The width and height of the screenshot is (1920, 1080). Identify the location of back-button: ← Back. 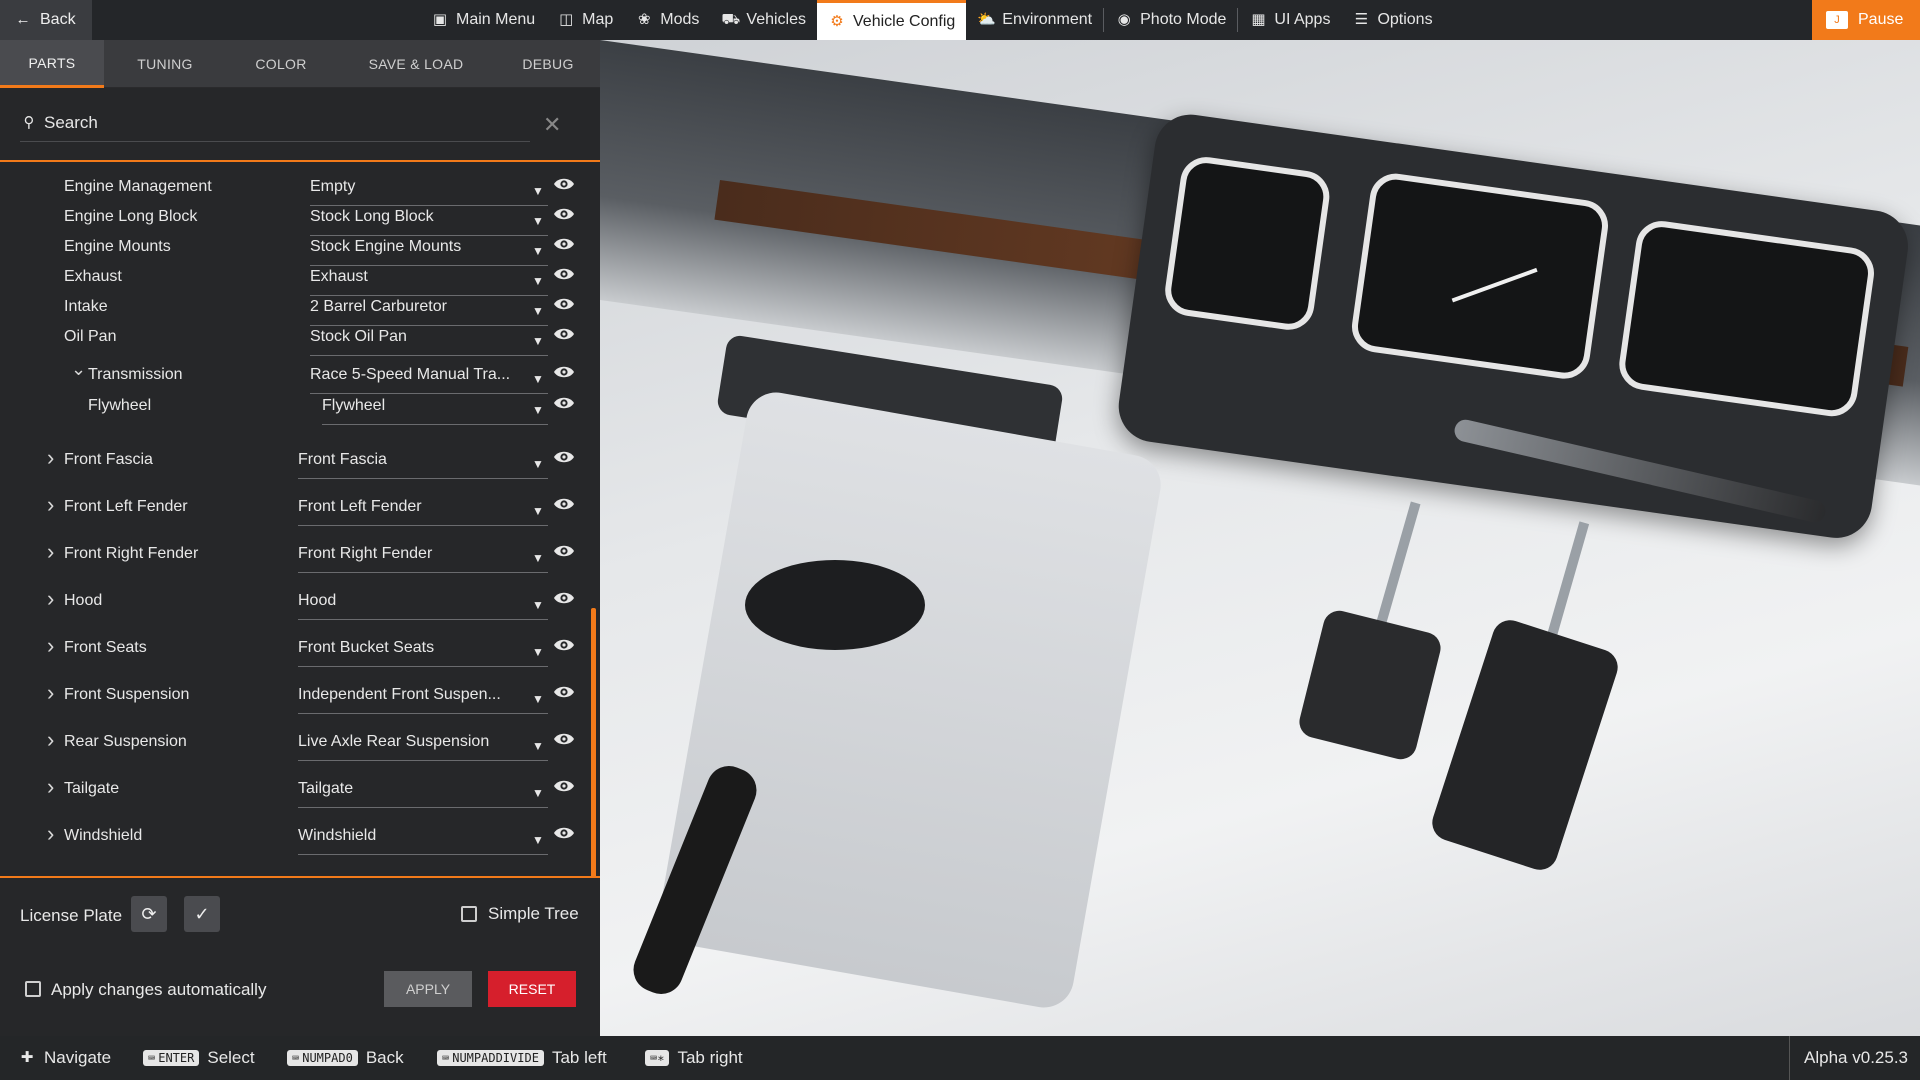
(46, 20).